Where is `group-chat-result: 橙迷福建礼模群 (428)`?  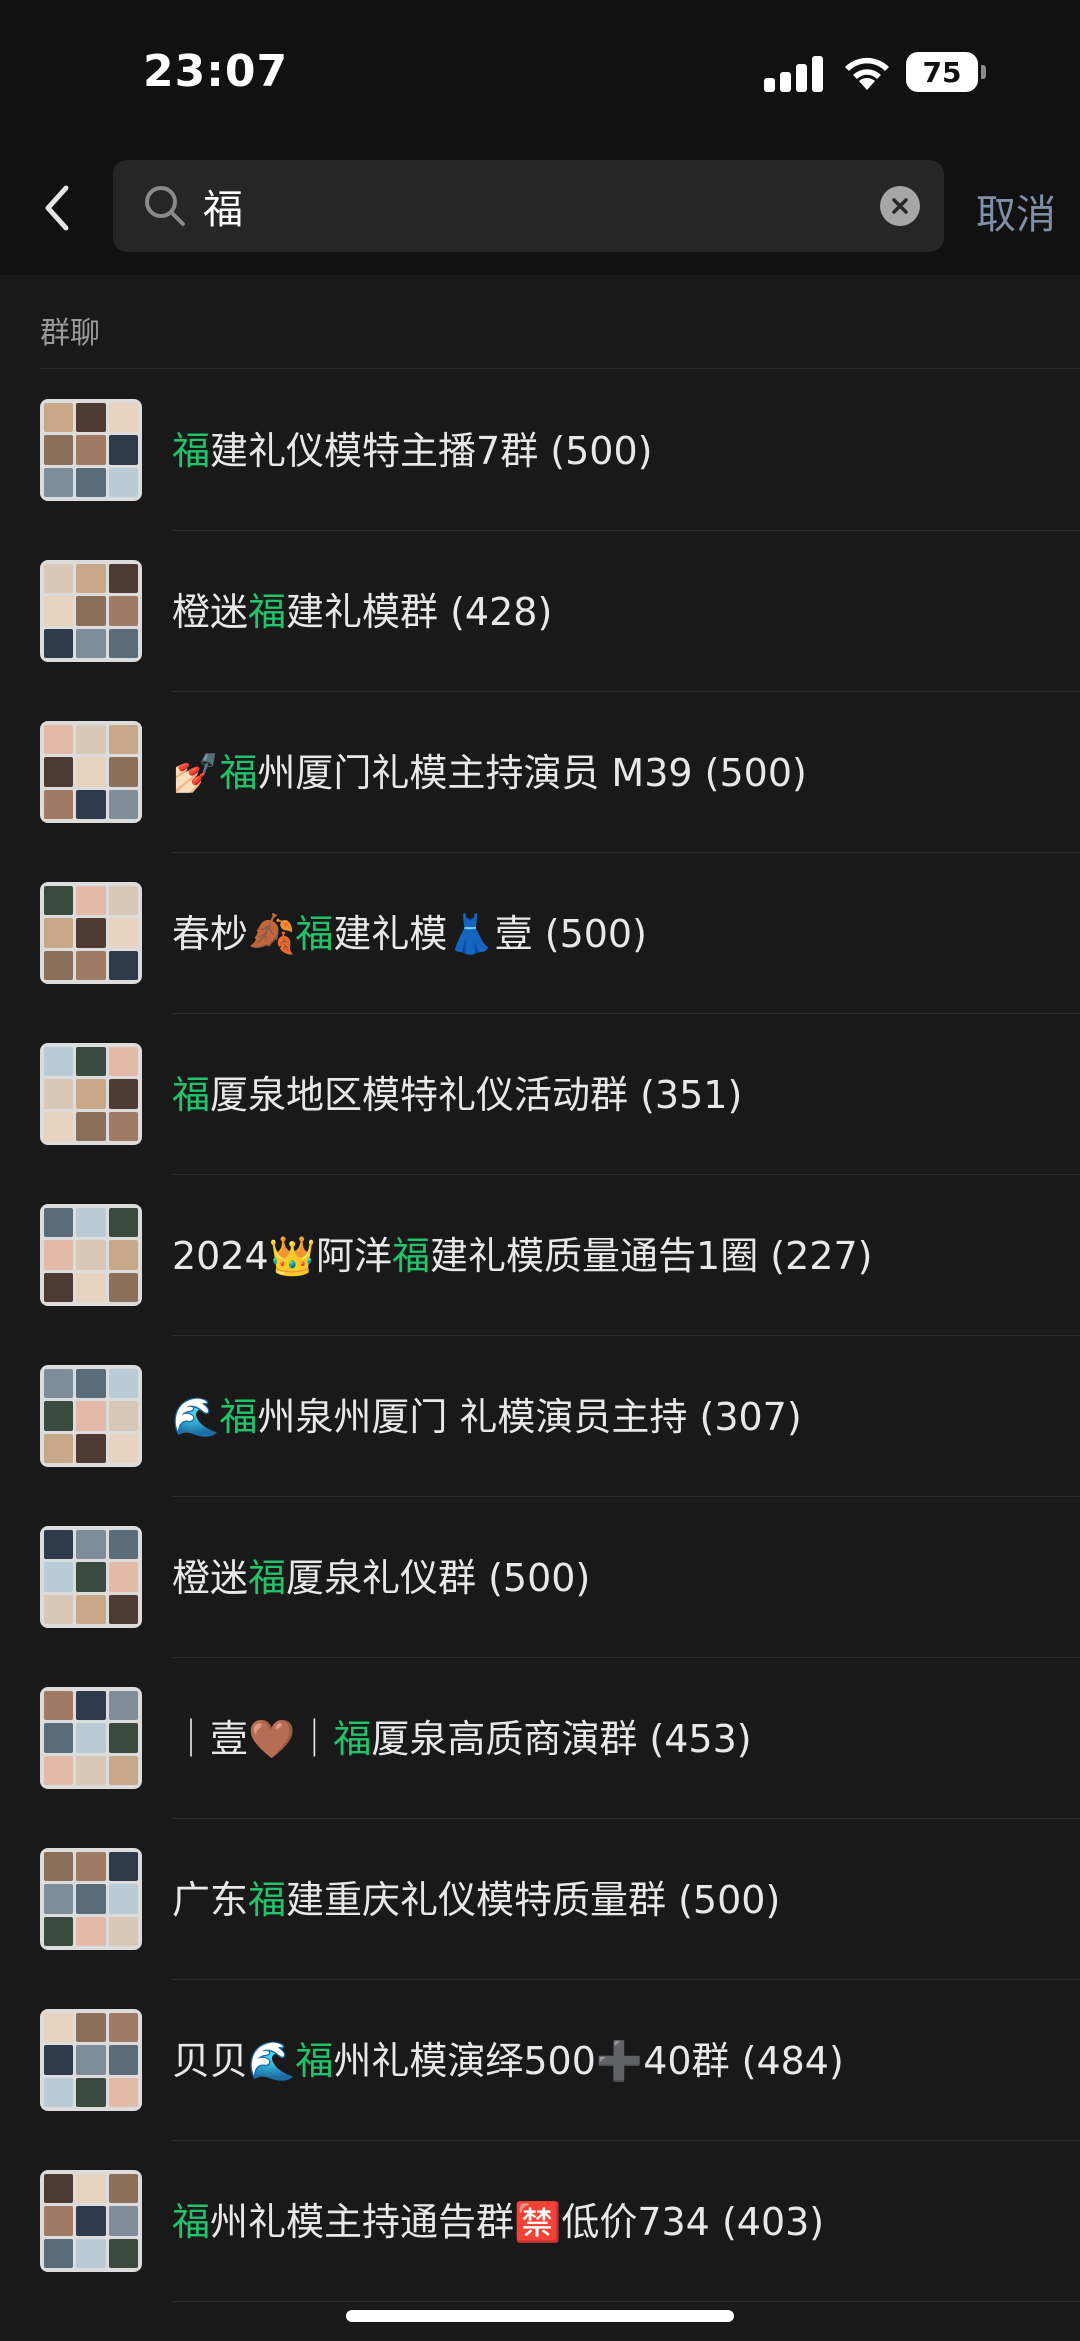
group-chat-result: 橙迷福建礼模群 (428) is located at coordinates (540, 611).